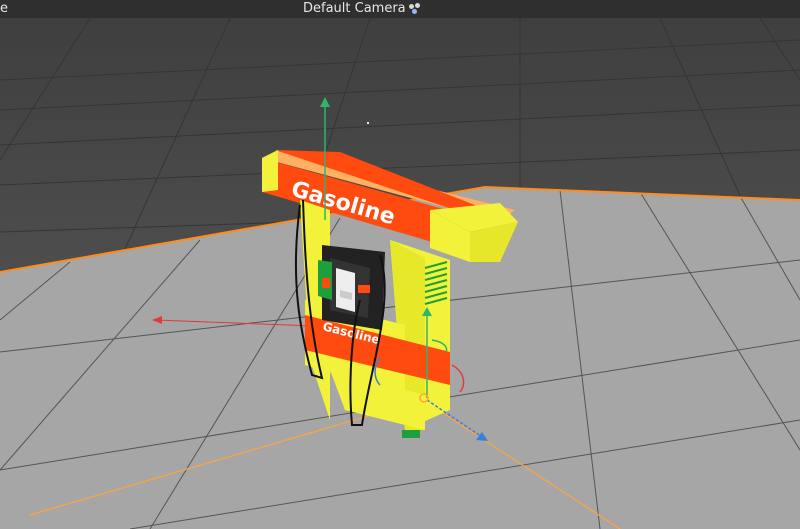 The width and height of the screenshot is (800, 529). I want to click on camera-selector: Default Camera, so click(362, 9).